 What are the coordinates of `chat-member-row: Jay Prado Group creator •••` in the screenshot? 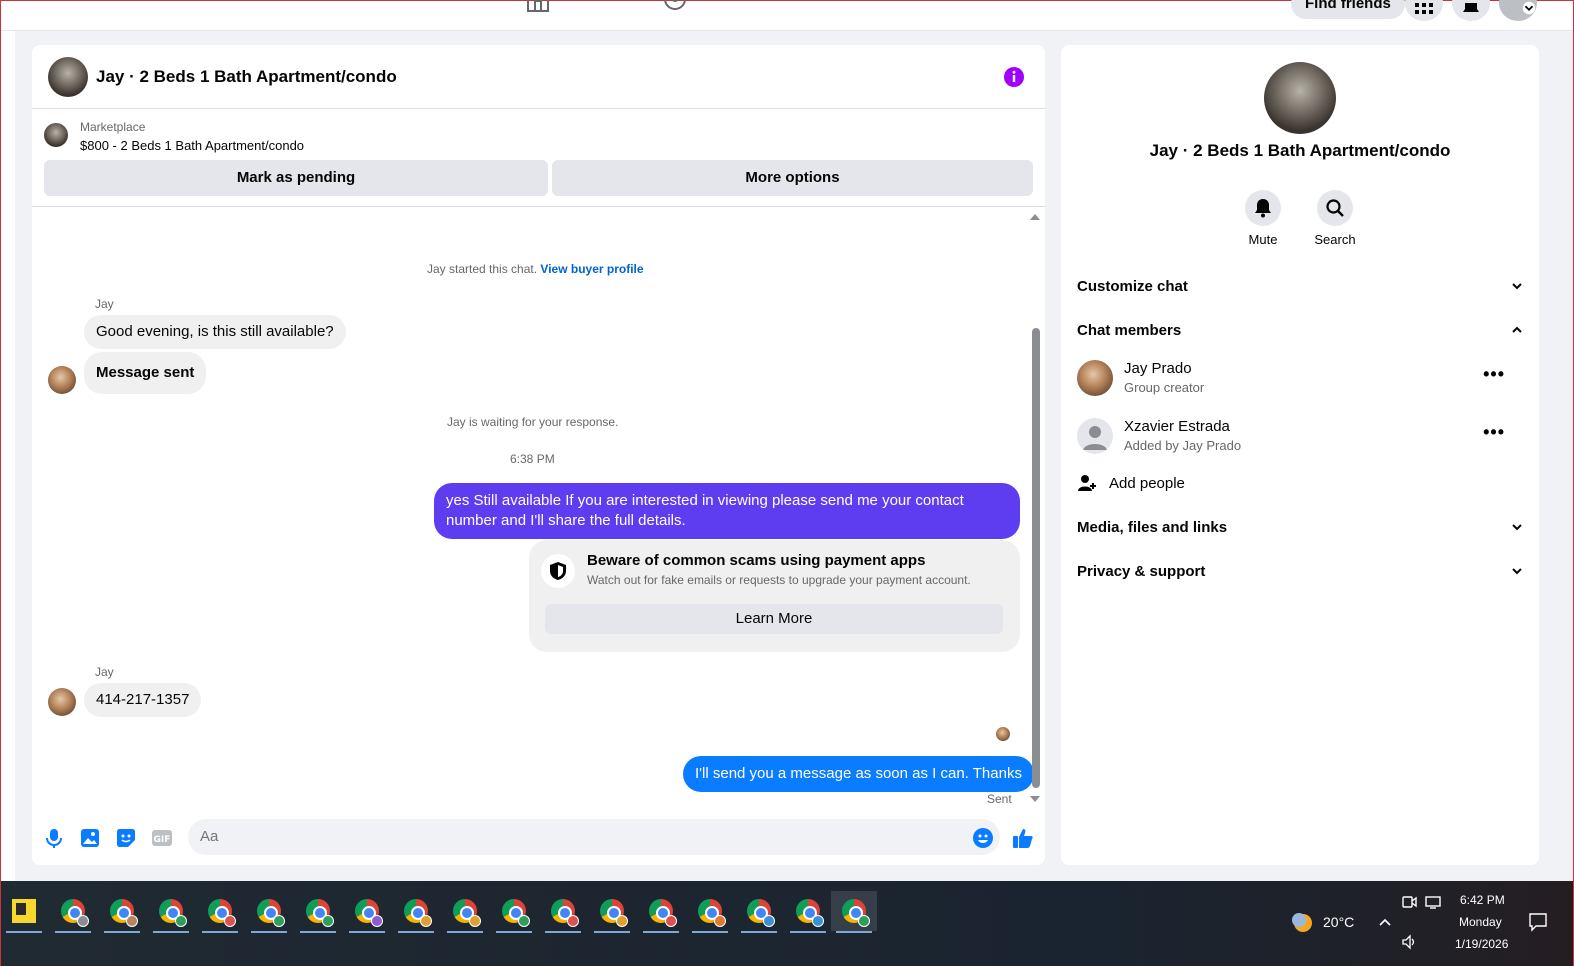 It's located at (1300, 378).